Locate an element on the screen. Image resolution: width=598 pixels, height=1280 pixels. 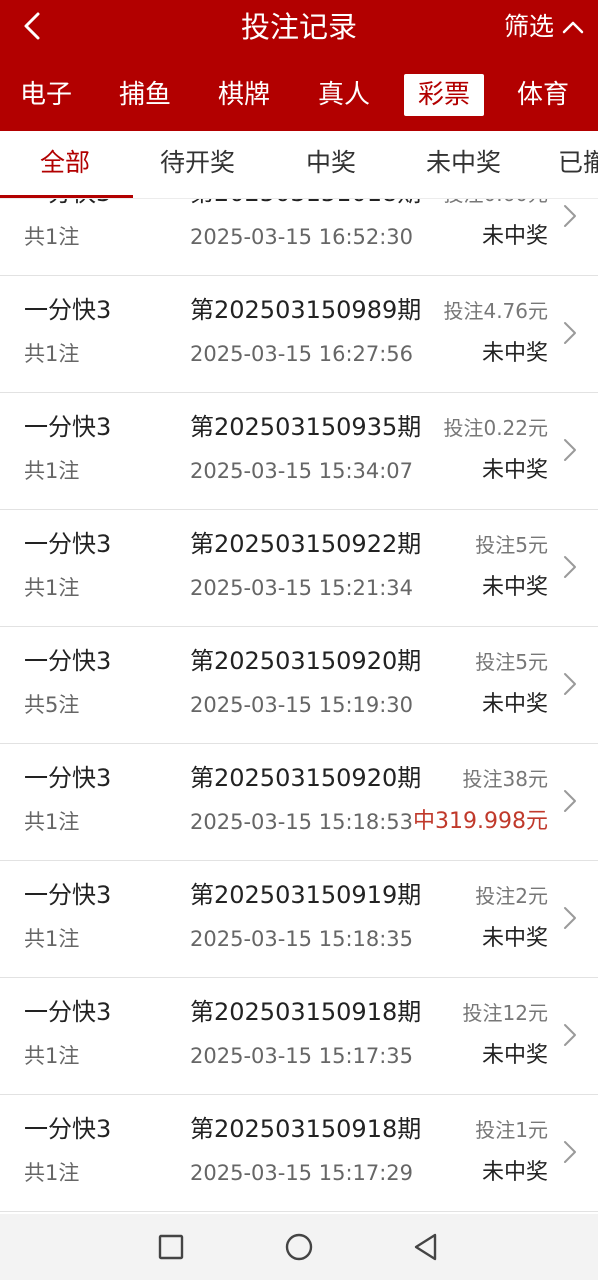
record-issue-number: 第202503150919期 is located at coordinates (306, 895).